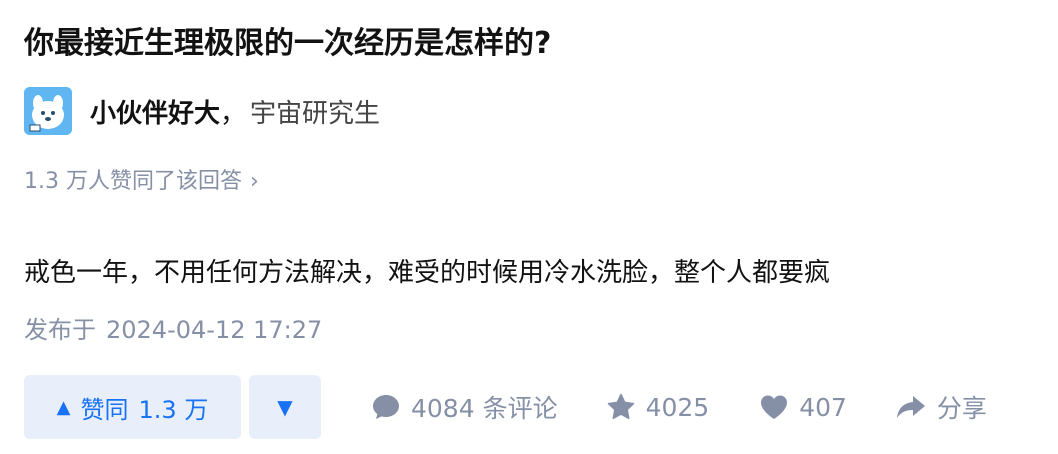 The height and width of the screenshot is (454, 1058). What do you see at coordinates (910, 407) in the screenshot?
I see `share-arrow-icon` at bounding box center [910, 407].